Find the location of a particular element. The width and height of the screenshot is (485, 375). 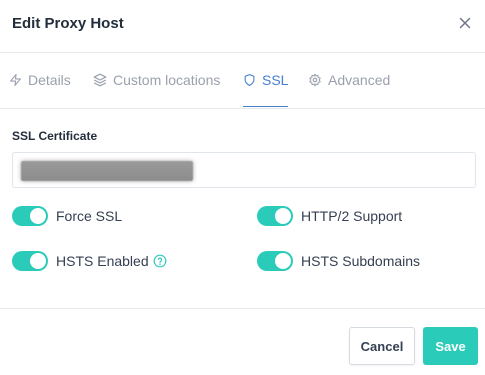

tab-advanced-label: Advanced is located at coordinates (359, 80).